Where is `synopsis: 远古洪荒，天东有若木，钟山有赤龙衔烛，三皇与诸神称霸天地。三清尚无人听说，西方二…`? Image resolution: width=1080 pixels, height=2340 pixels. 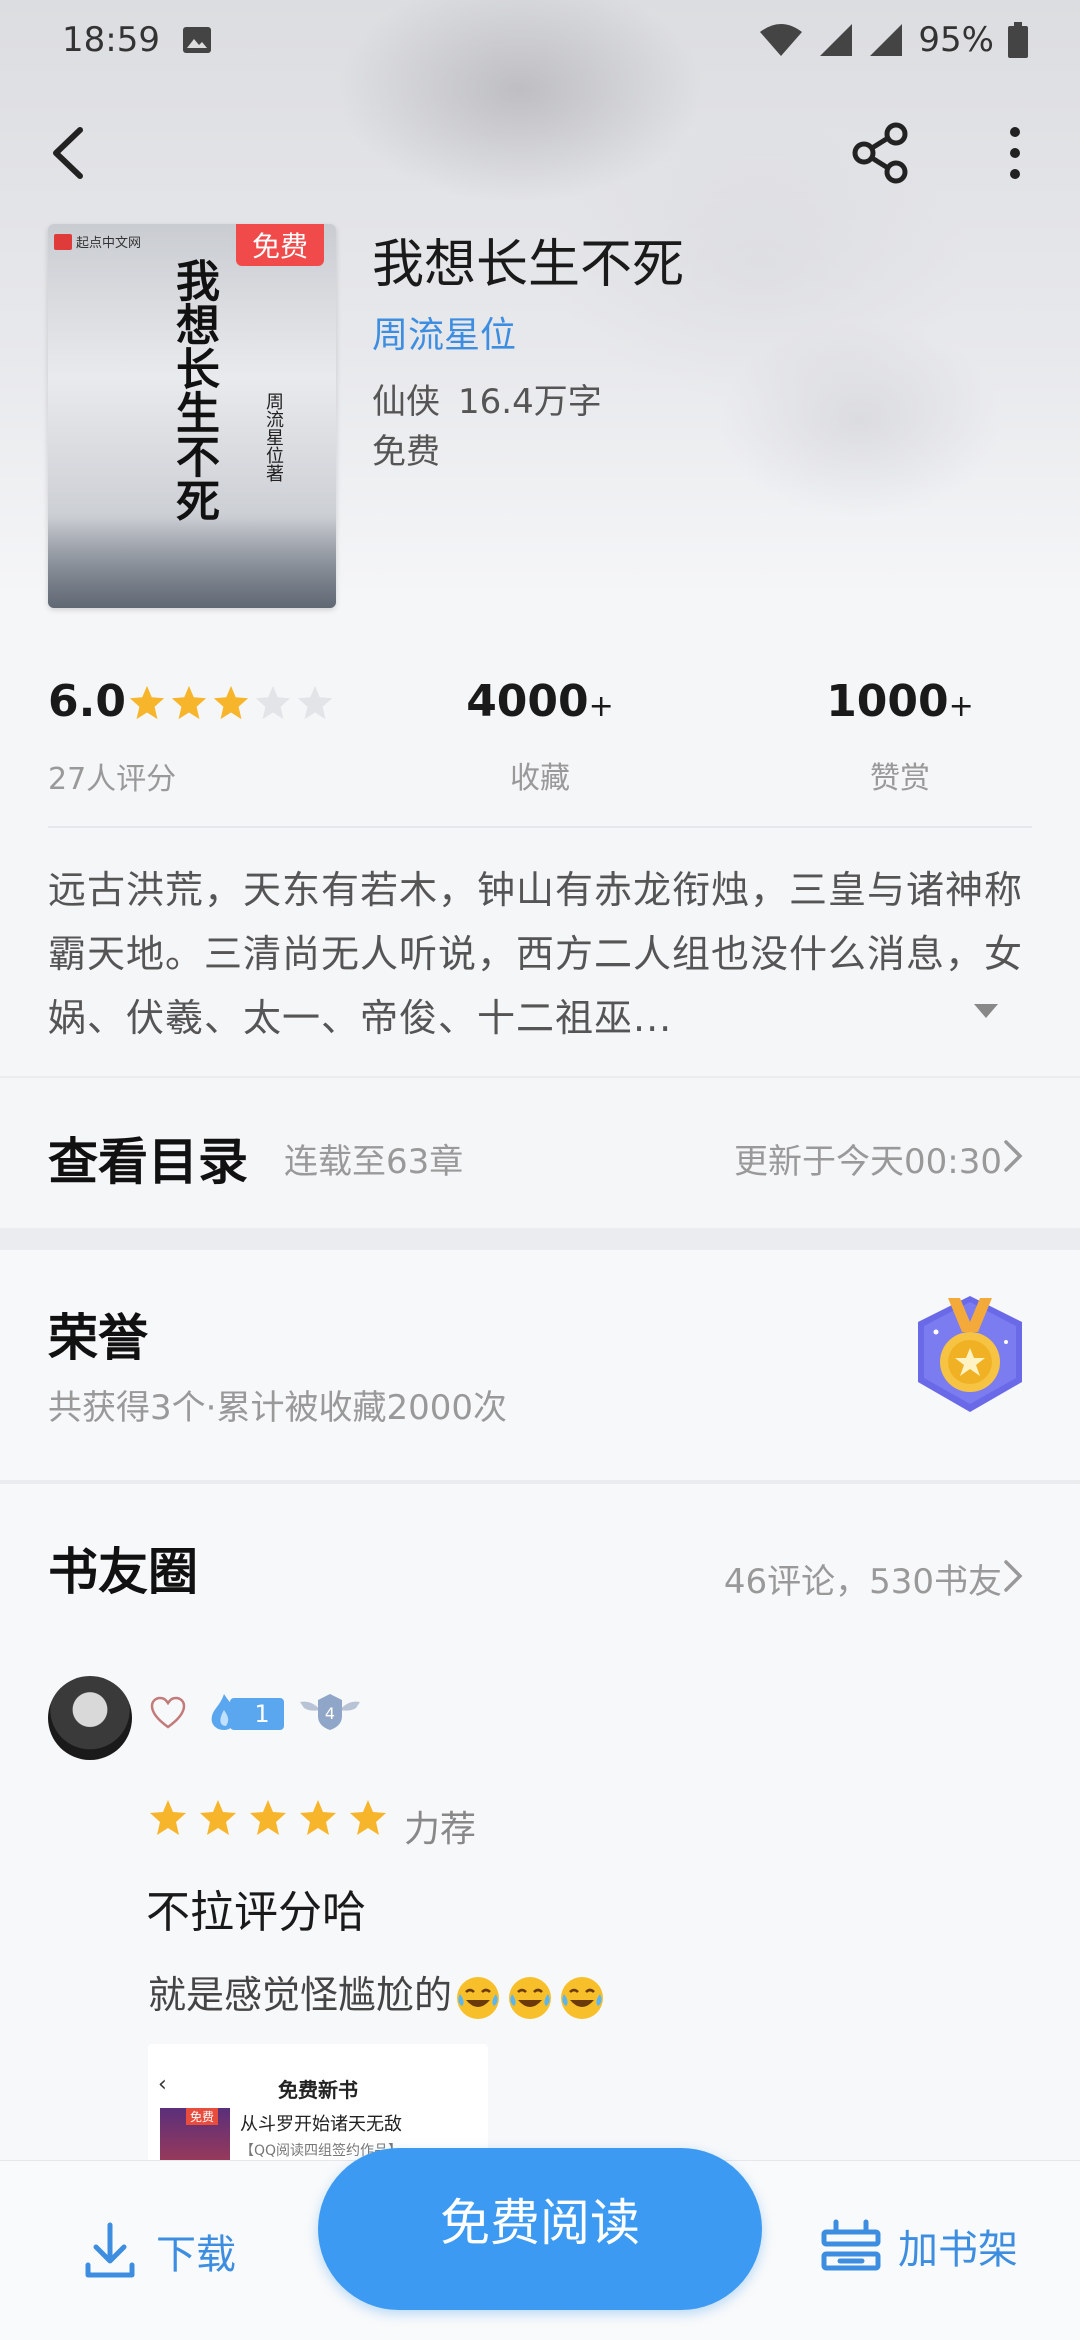 synopsis: 远古洪荒，天东有若木，钟山有赤龙衔烛，三皇与诸神称霸天地。三清尚无人听说，西方二… is located at coordinates (543, 954).